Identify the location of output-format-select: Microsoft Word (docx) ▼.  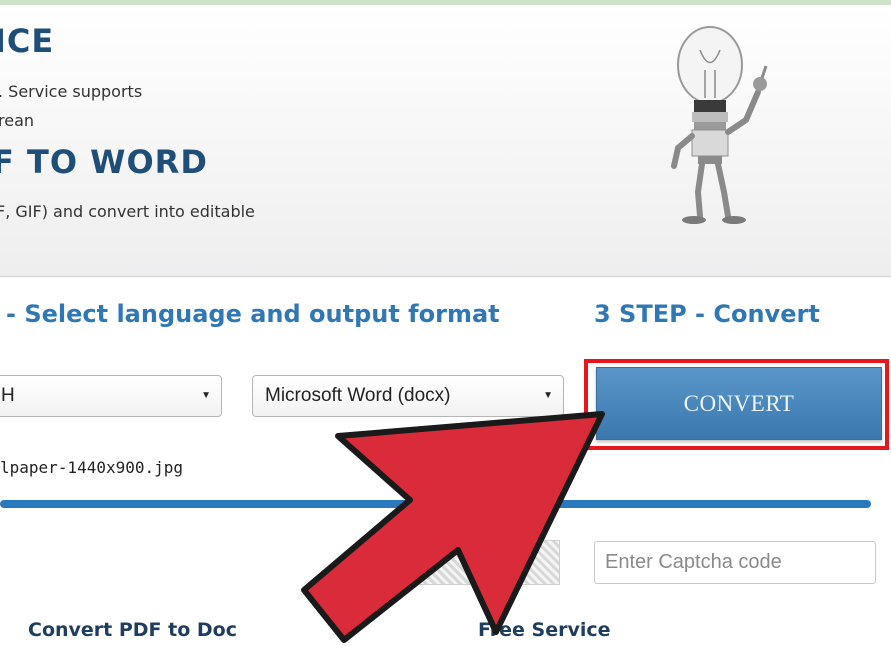
(408, 396).